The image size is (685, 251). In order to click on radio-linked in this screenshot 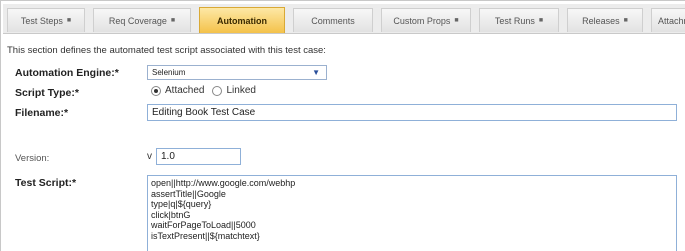, I will do `click(217, 90)`.